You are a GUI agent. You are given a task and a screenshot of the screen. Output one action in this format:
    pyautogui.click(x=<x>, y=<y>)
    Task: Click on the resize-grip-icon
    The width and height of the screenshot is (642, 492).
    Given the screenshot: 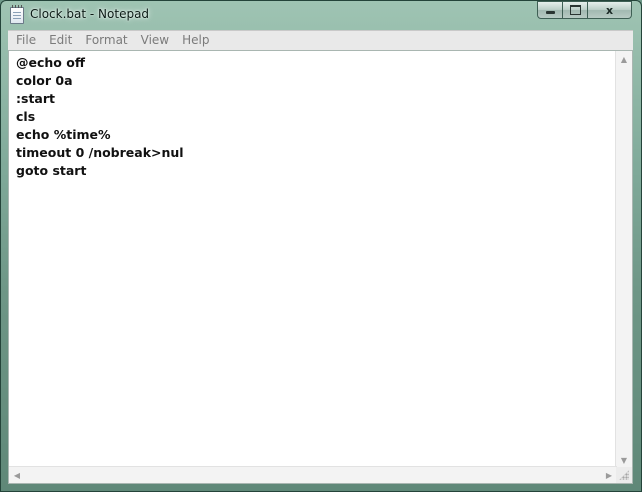 What is the action you would take?
    pyautogui.click(x=624, y=475)
    